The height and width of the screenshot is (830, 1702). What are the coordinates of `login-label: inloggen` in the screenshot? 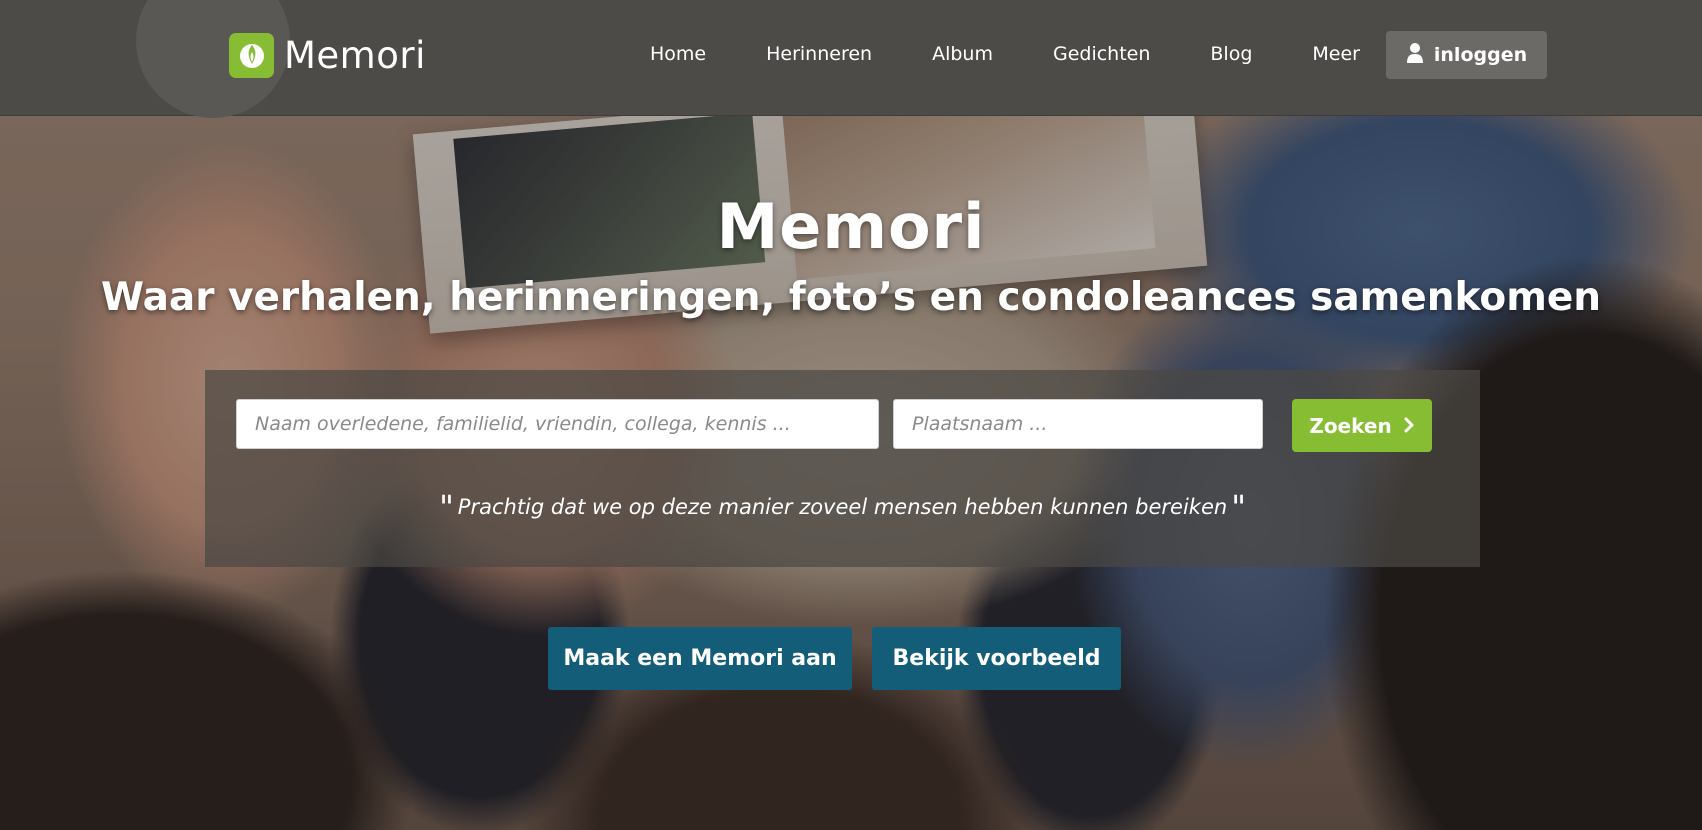 It's located at (1480, 55).